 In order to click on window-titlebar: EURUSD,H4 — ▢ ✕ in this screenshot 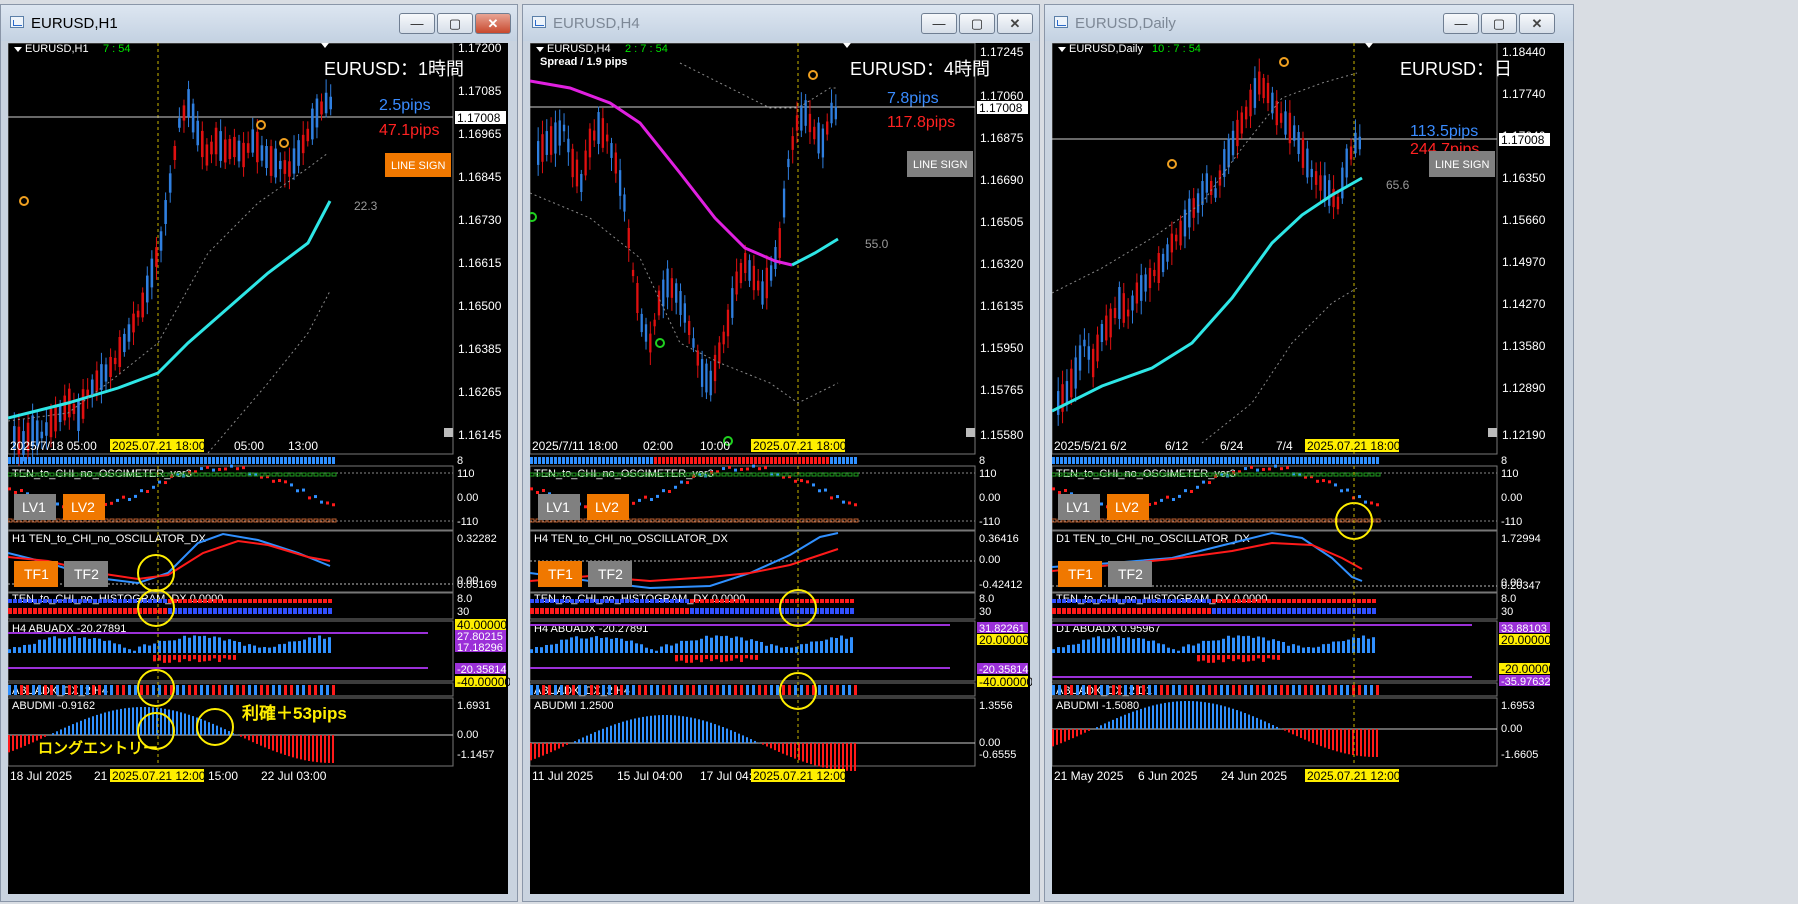, I will do `click(781, 23)`.